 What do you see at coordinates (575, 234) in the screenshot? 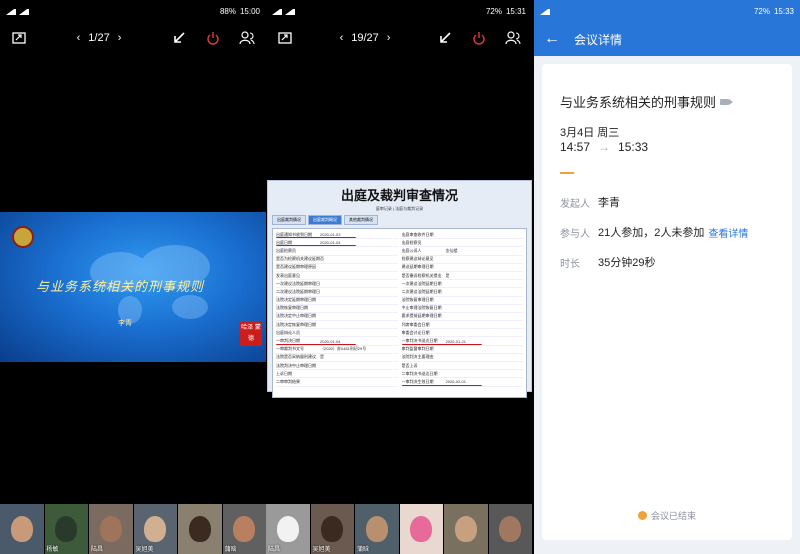
I see `attendees-label: 参与人` at bounding box center [575, 234].